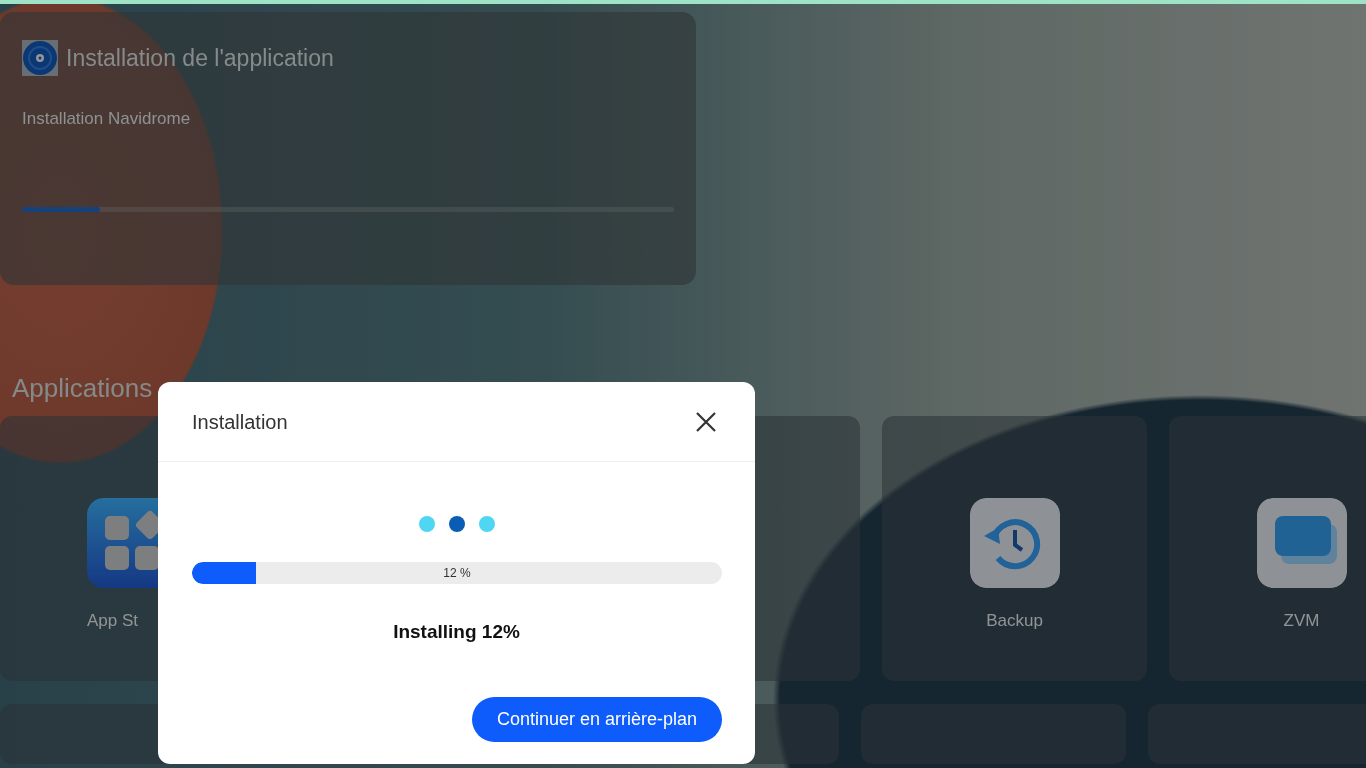 The image size is (1366, 768). What do you see at coordinates (457, 573) in the screenshot?
I see `progress-reading: 12 %` at bounding box center [457, 573].